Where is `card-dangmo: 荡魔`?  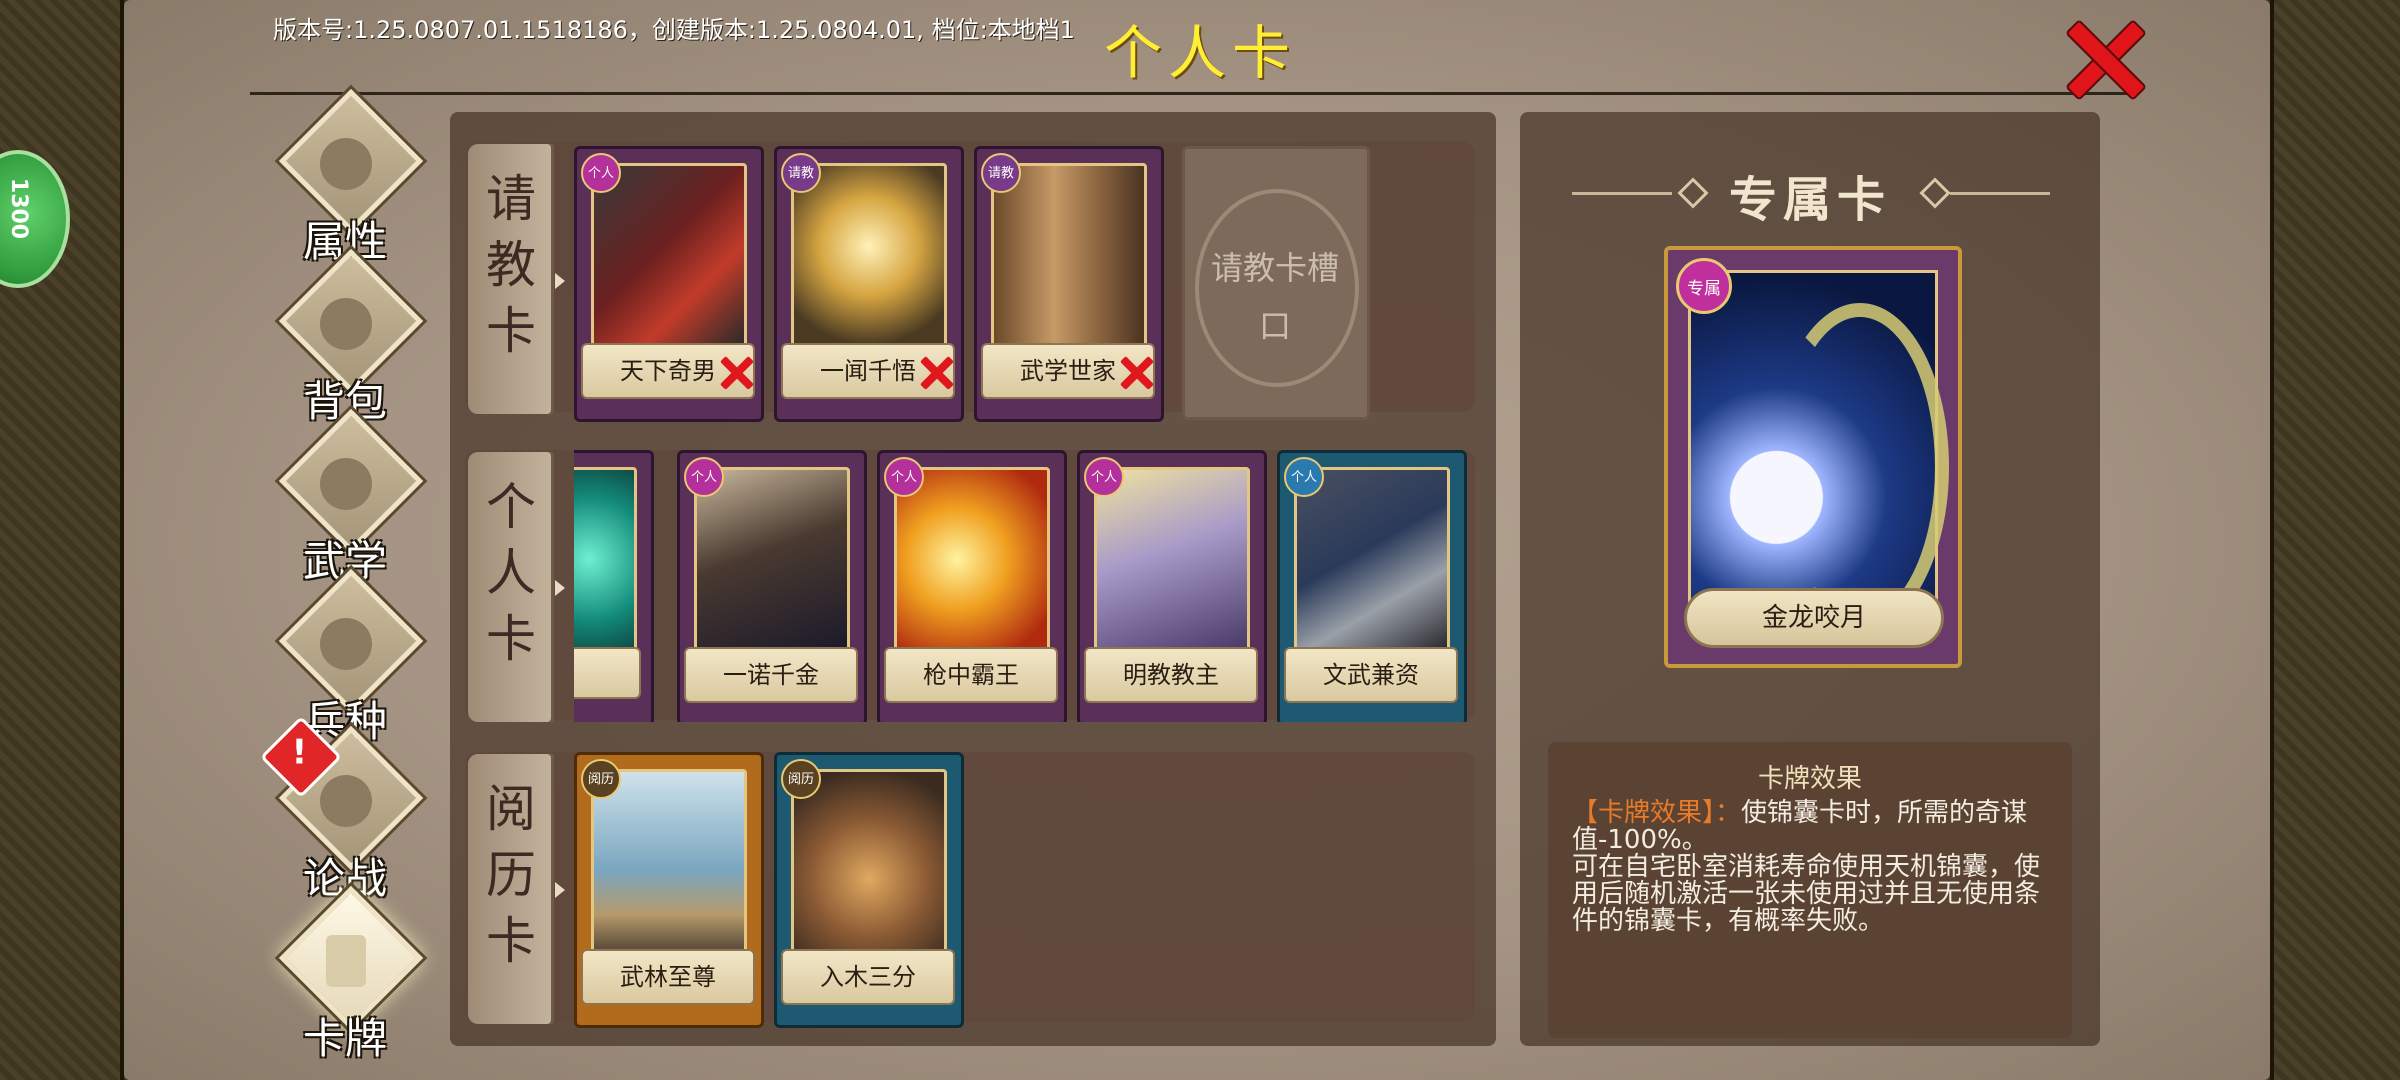
card-dangmo: 荡魔 is located at coordinates (614, 586).